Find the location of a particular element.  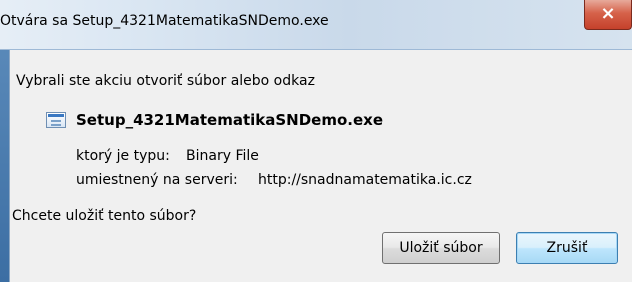

close-icon: × is located at coordinates (608, 13).